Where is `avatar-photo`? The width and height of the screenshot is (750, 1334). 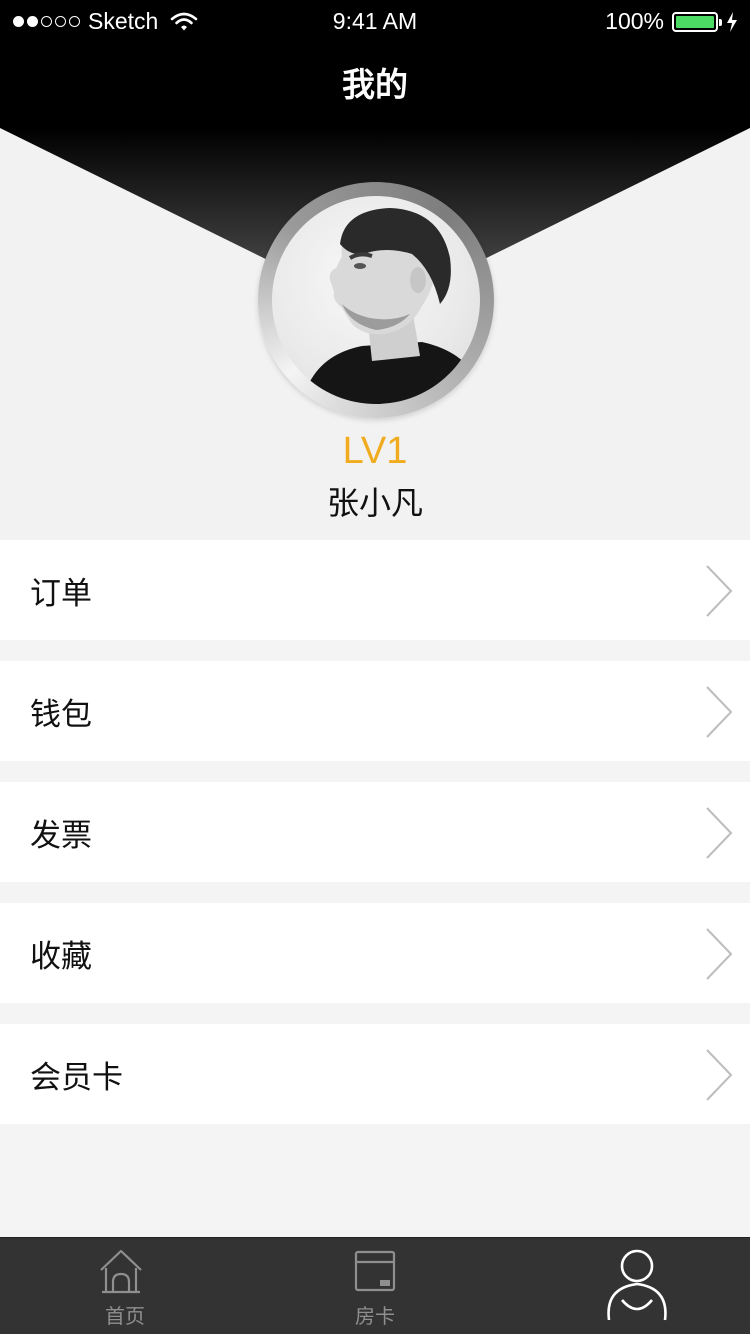 avatar-photo is located at coordinates (391, 306).